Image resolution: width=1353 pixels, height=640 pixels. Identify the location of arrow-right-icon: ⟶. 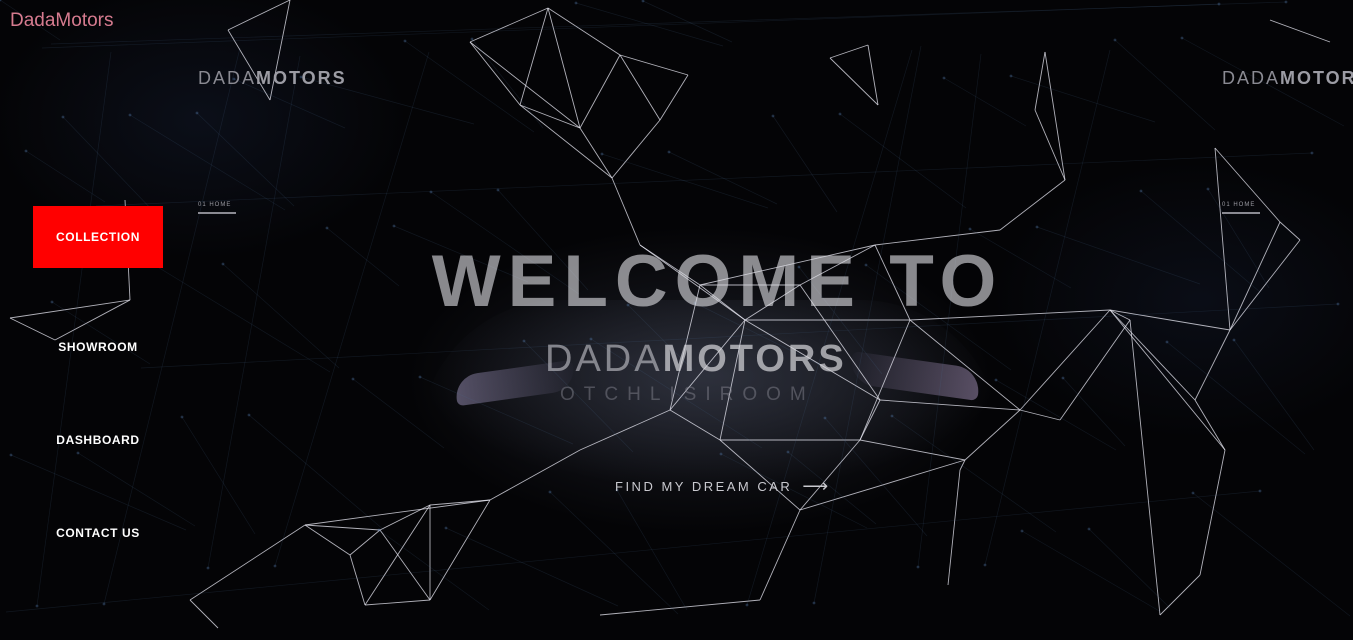
(816, 486).